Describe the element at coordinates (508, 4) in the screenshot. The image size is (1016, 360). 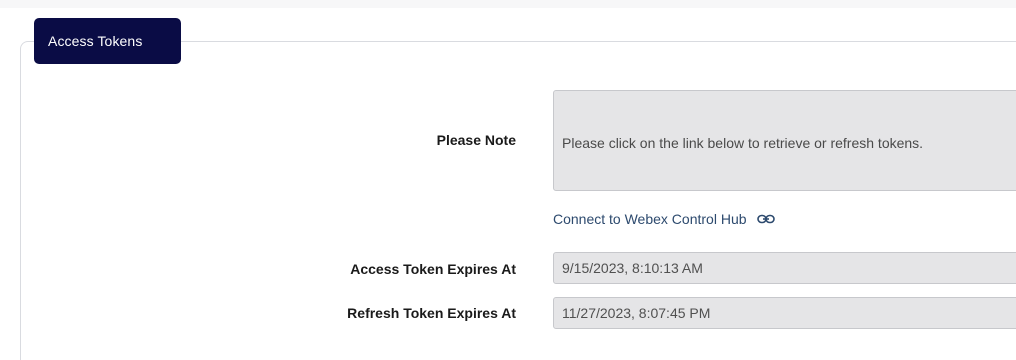
I see `top-strip` at that location.